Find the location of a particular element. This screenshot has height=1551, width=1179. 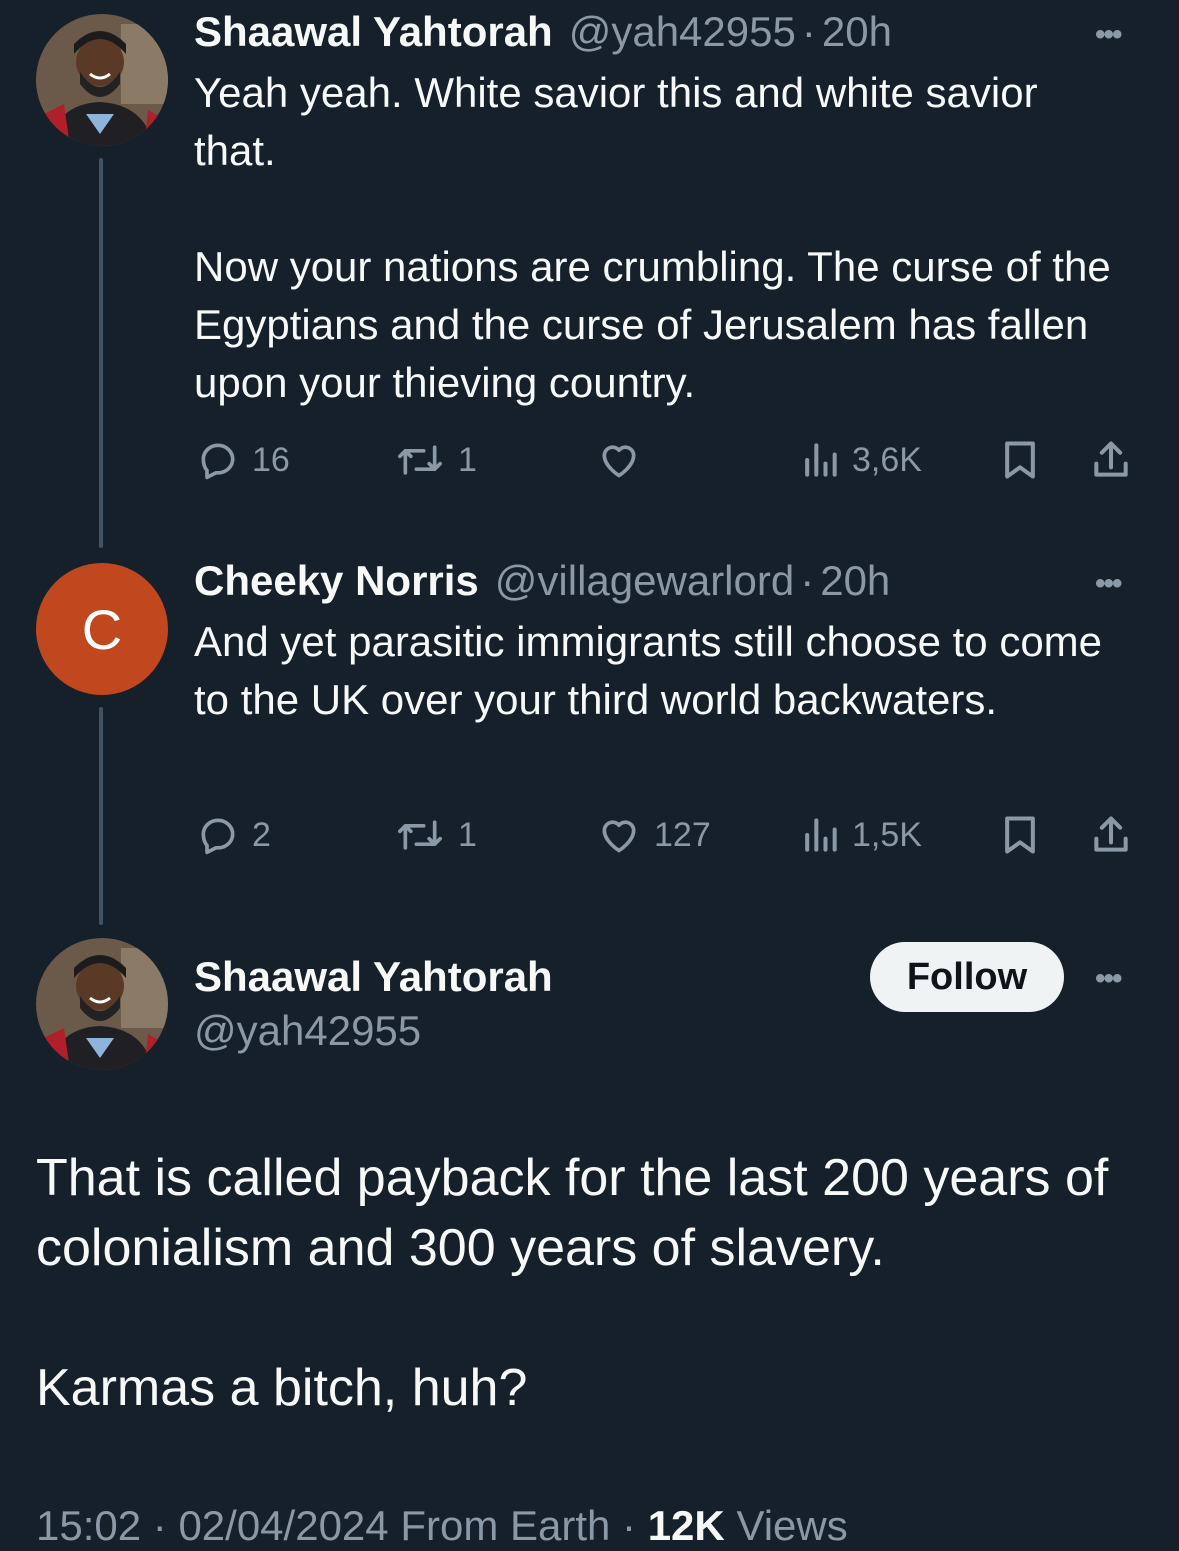

like-button is located at coordinates (625, 460).